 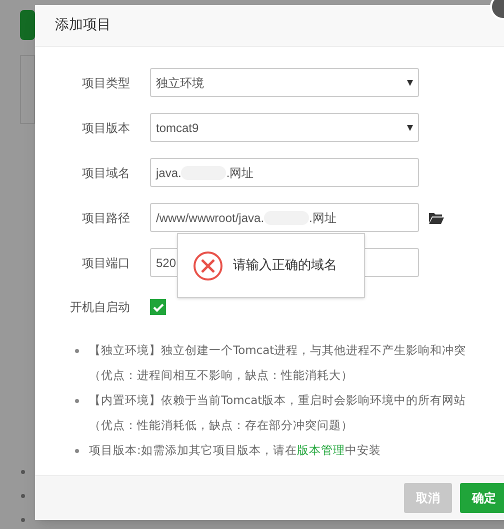 I want to click on autostart-checkbox, so click(x=158, y=307).